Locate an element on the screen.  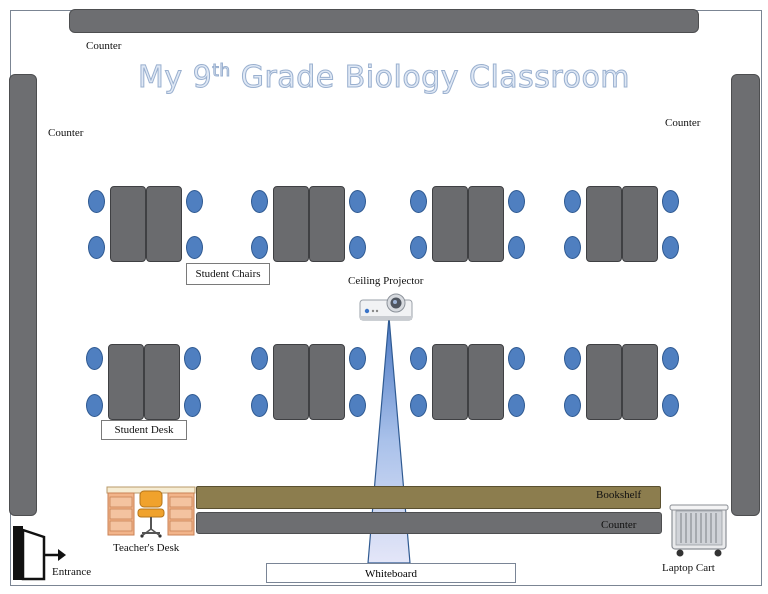
bookshelf is located at coordinates (428, 497).